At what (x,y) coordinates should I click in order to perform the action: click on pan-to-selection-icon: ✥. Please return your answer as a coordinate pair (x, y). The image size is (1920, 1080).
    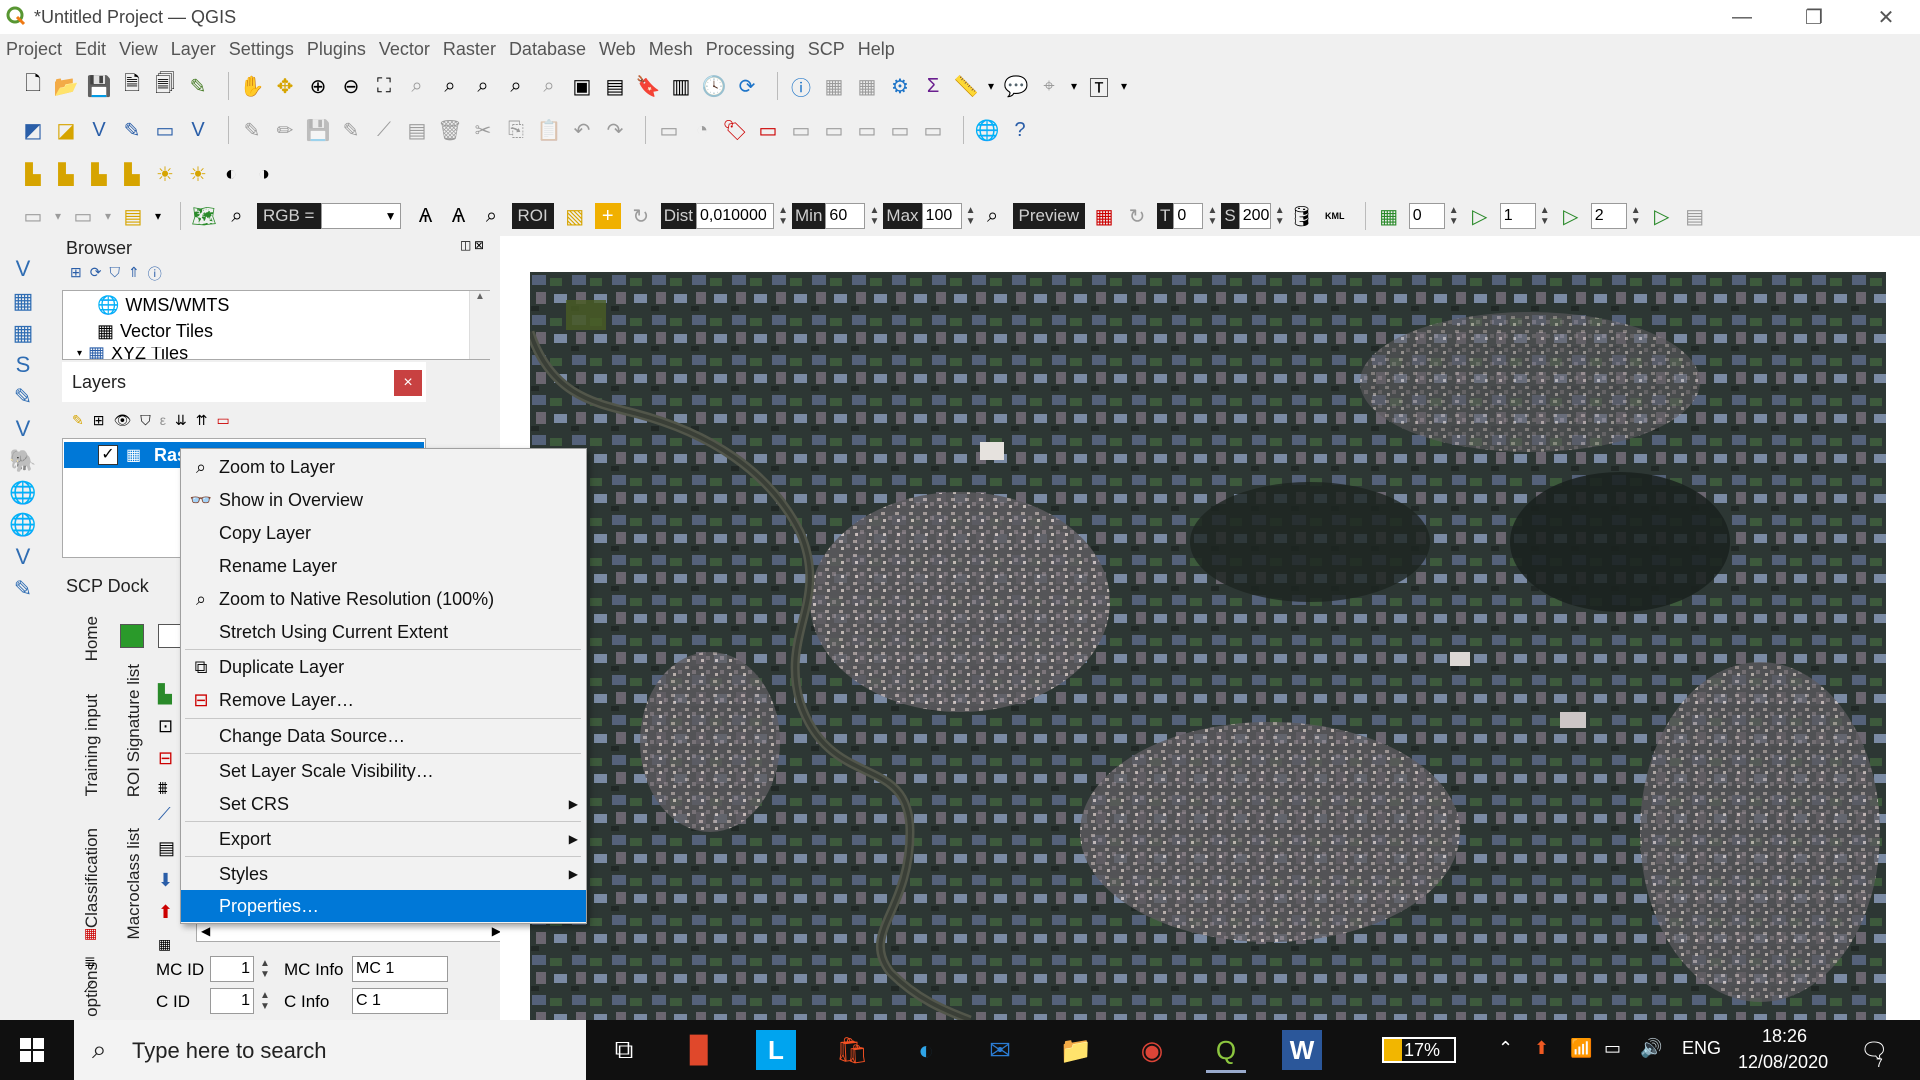
    Looking at the image, I should click on (285, 86).